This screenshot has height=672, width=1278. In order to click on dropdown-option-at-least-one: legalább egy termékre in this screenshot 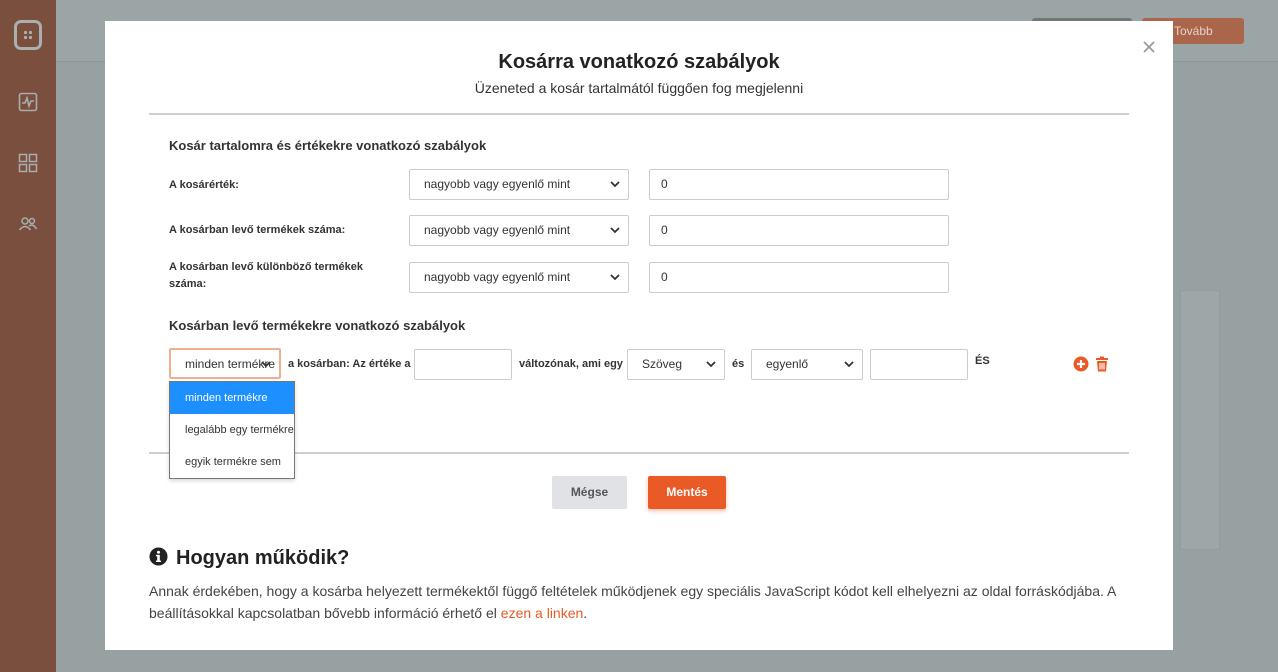, I will do `click(232, 430)`.